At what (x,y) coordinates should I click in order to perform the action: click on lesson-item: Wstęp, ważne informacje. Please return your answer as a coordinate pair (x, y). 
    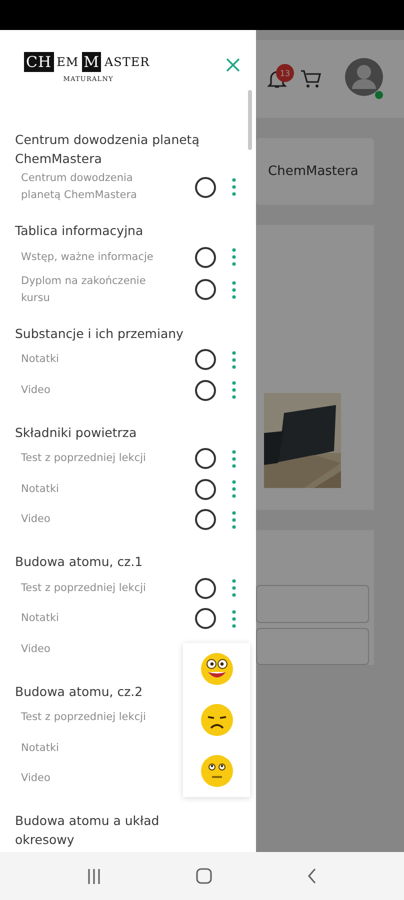
    Looking at the image, I should click on (96, 257).